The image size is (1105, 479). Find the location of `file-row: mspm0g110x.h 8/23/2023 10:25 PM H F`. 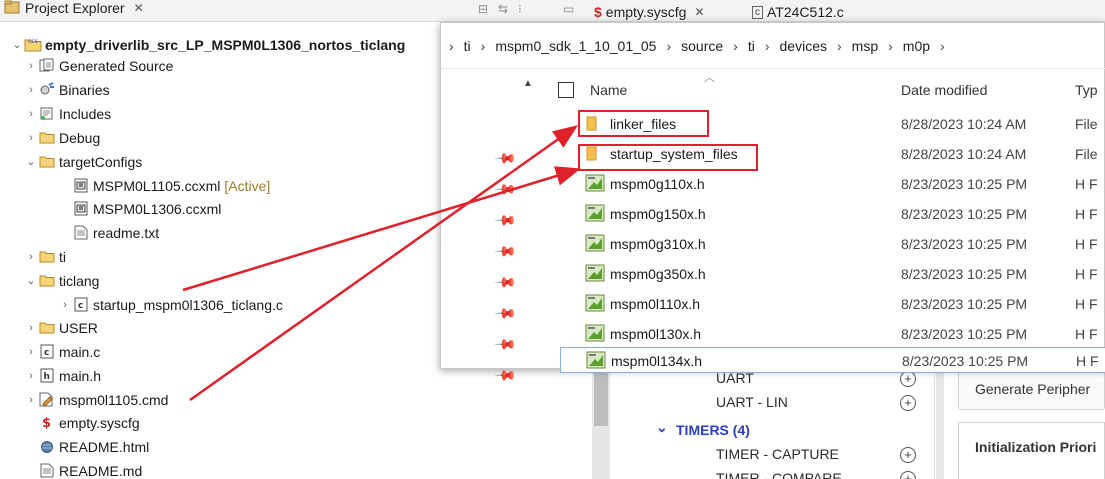

file-row: mspm0g110x.h 8/23/2023 10:25 PM H F is located at coordinates (824, 184).